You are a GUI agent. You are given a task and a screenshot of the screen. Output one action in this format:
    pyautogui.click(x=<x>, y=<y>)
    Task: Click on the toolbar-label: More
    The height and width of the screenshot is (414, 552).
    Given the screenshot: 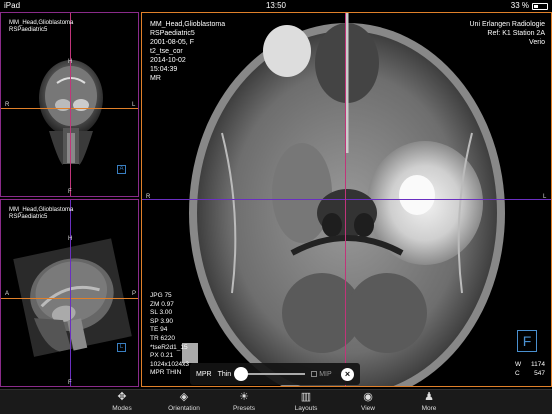 What is the action you would take?
    pyautogui.click(x=429, y=408)
    